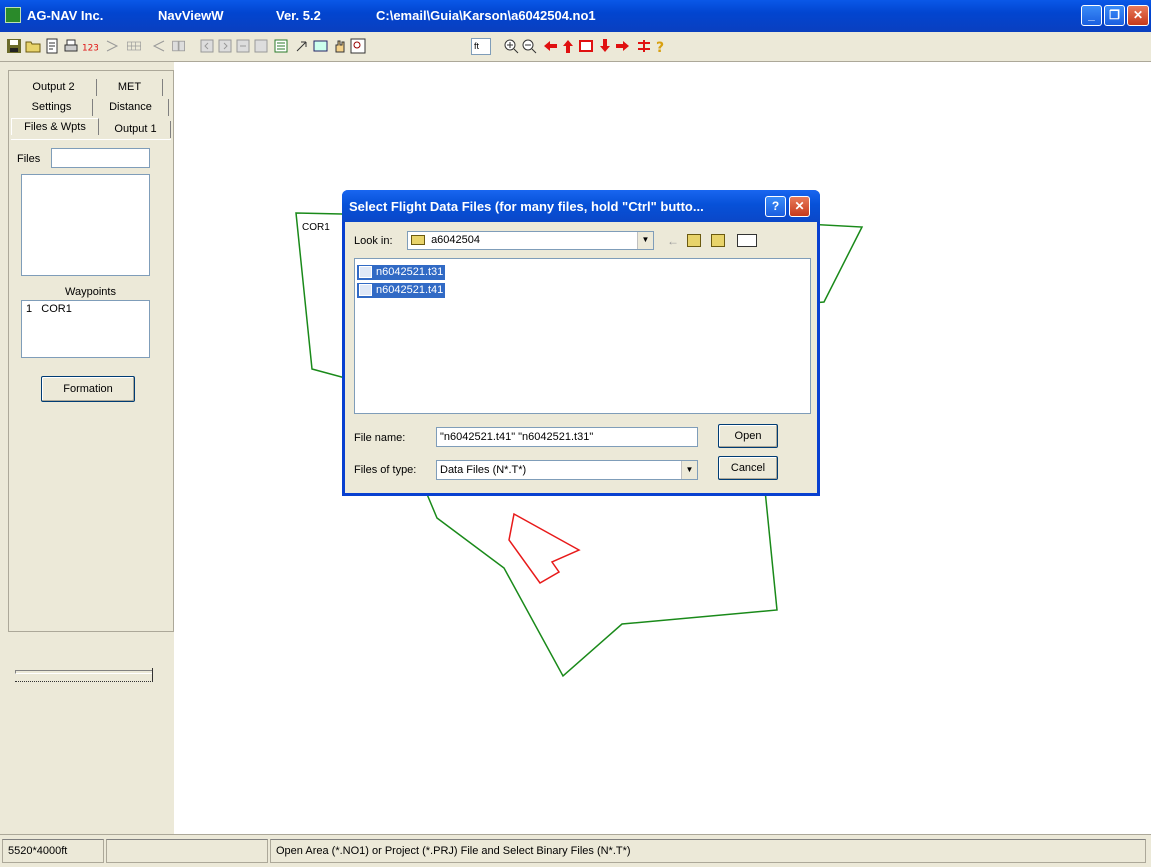 The width and height of the screenshot is (1151, 867). I want to click on open-button: Open, so click(748, 436).